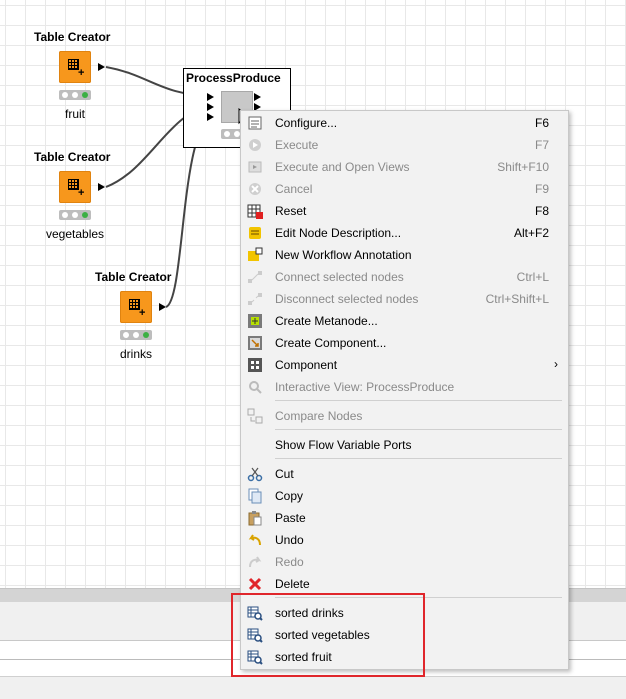 The height and width of the screenshot is (699, 626). Describe the element at coordinates (255, 299) in the screenshot. I see `disconnect-nodes-icon` at that location.